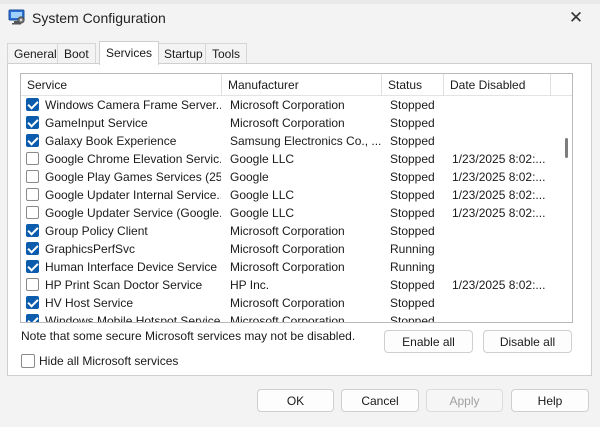 This screenshot has height=427, width=600. I want to click on disable-all-button: Disable all, so click(527, 341).